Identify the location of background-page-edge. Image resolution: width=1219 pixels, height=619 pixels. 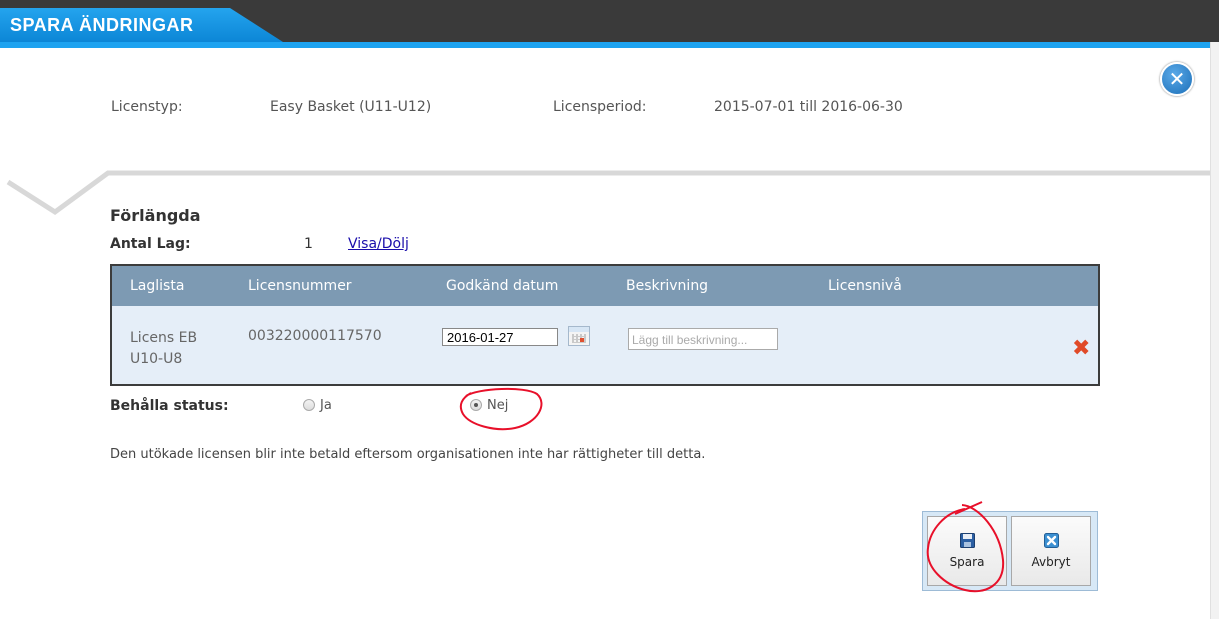
(1214, 330).